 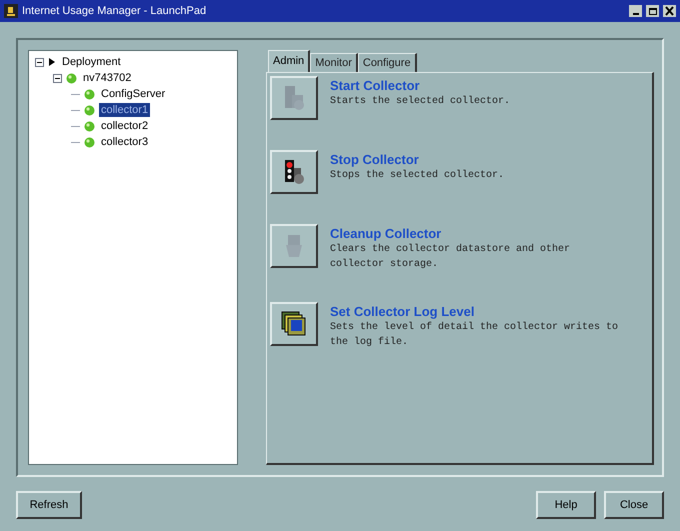 I want to click on maximize-icon, so click(x=652, y=11).